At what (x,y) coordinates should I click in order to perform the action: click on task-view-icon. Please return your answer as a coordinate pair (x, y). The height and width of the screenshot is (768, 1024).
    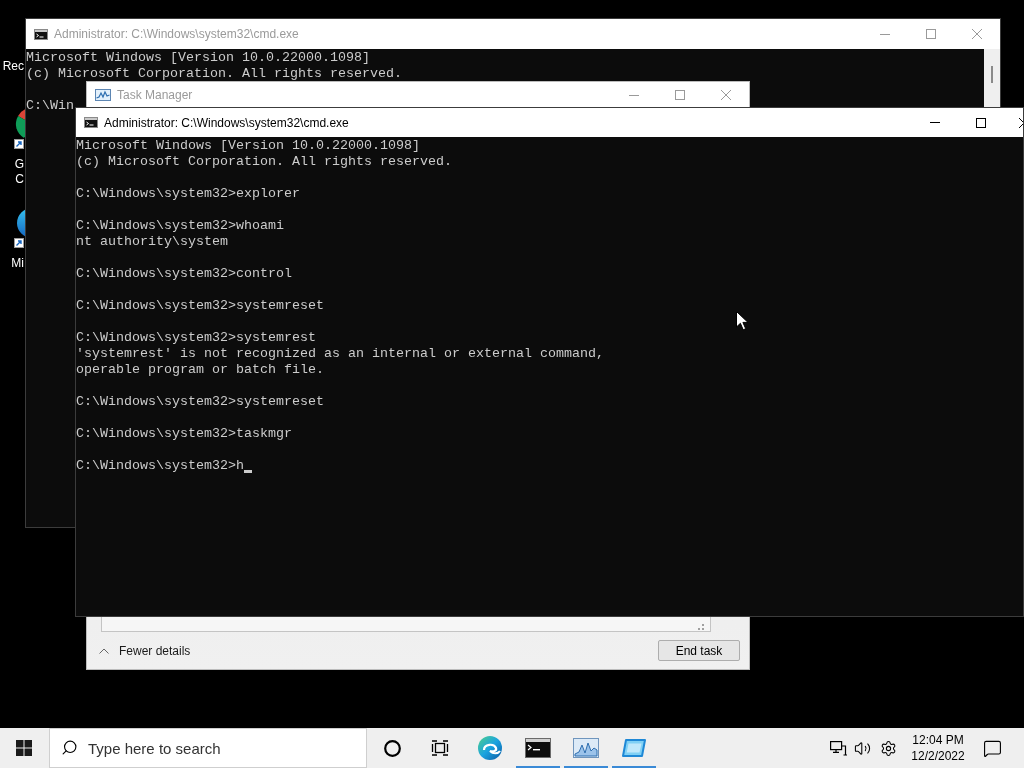
    Looking at the image, I should click on (440, 748).